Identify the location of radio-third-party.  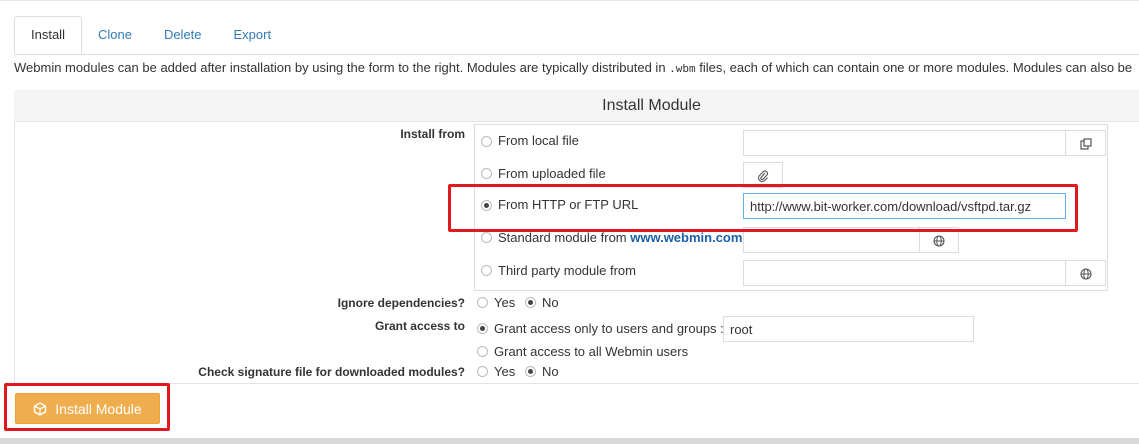
(486, 270).